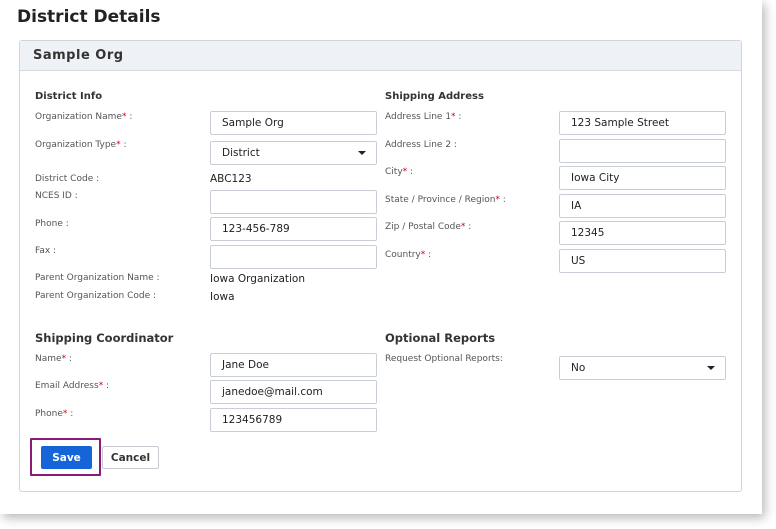 The image size is (776, 529). I want to click on request-optional-reports-value: No, so click(578, 368).